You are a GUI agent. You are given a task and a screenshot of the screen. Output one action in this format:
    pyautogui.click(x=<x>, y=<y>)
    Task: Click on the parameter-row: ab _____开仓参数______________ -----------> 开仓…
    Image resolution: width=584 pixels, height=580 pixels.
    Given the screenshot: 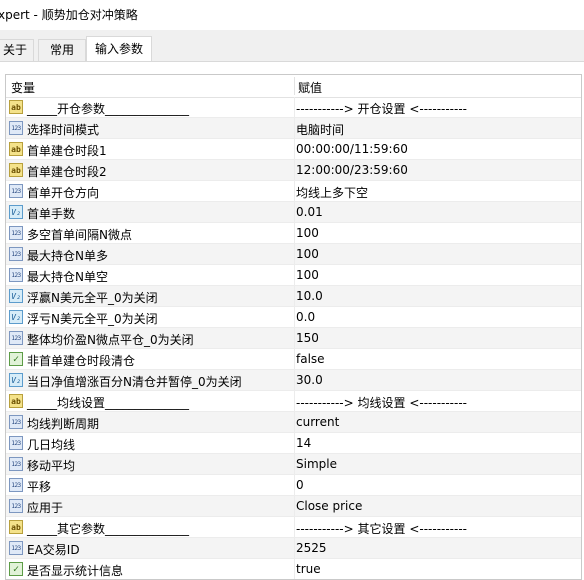 What is the action you would take?
    pyautogui.click(x=293, y=107)
    